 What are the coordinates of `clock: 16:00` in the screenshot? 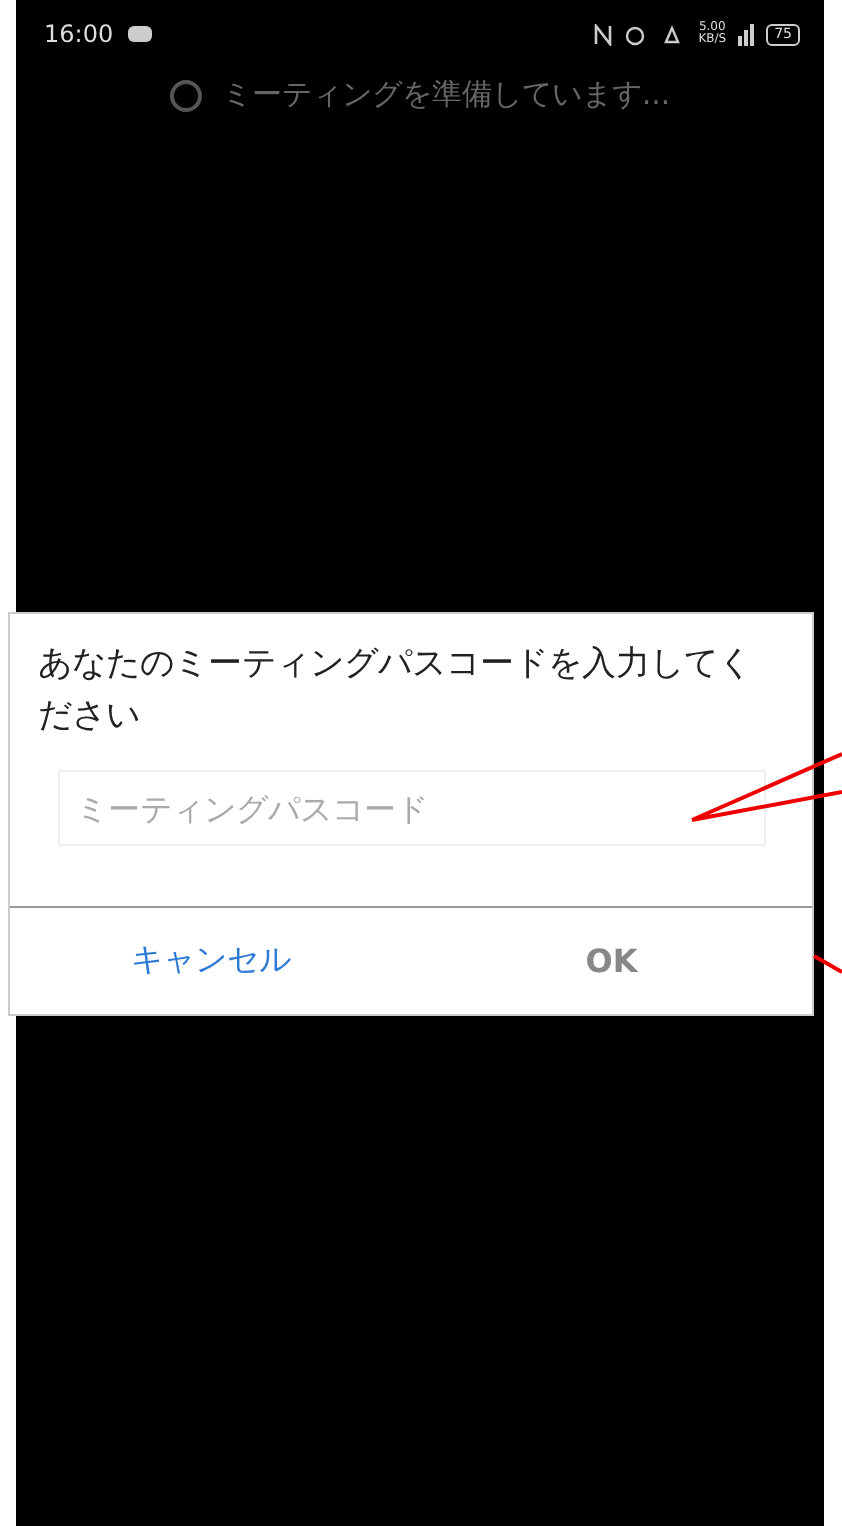 It's located at (79, 34).